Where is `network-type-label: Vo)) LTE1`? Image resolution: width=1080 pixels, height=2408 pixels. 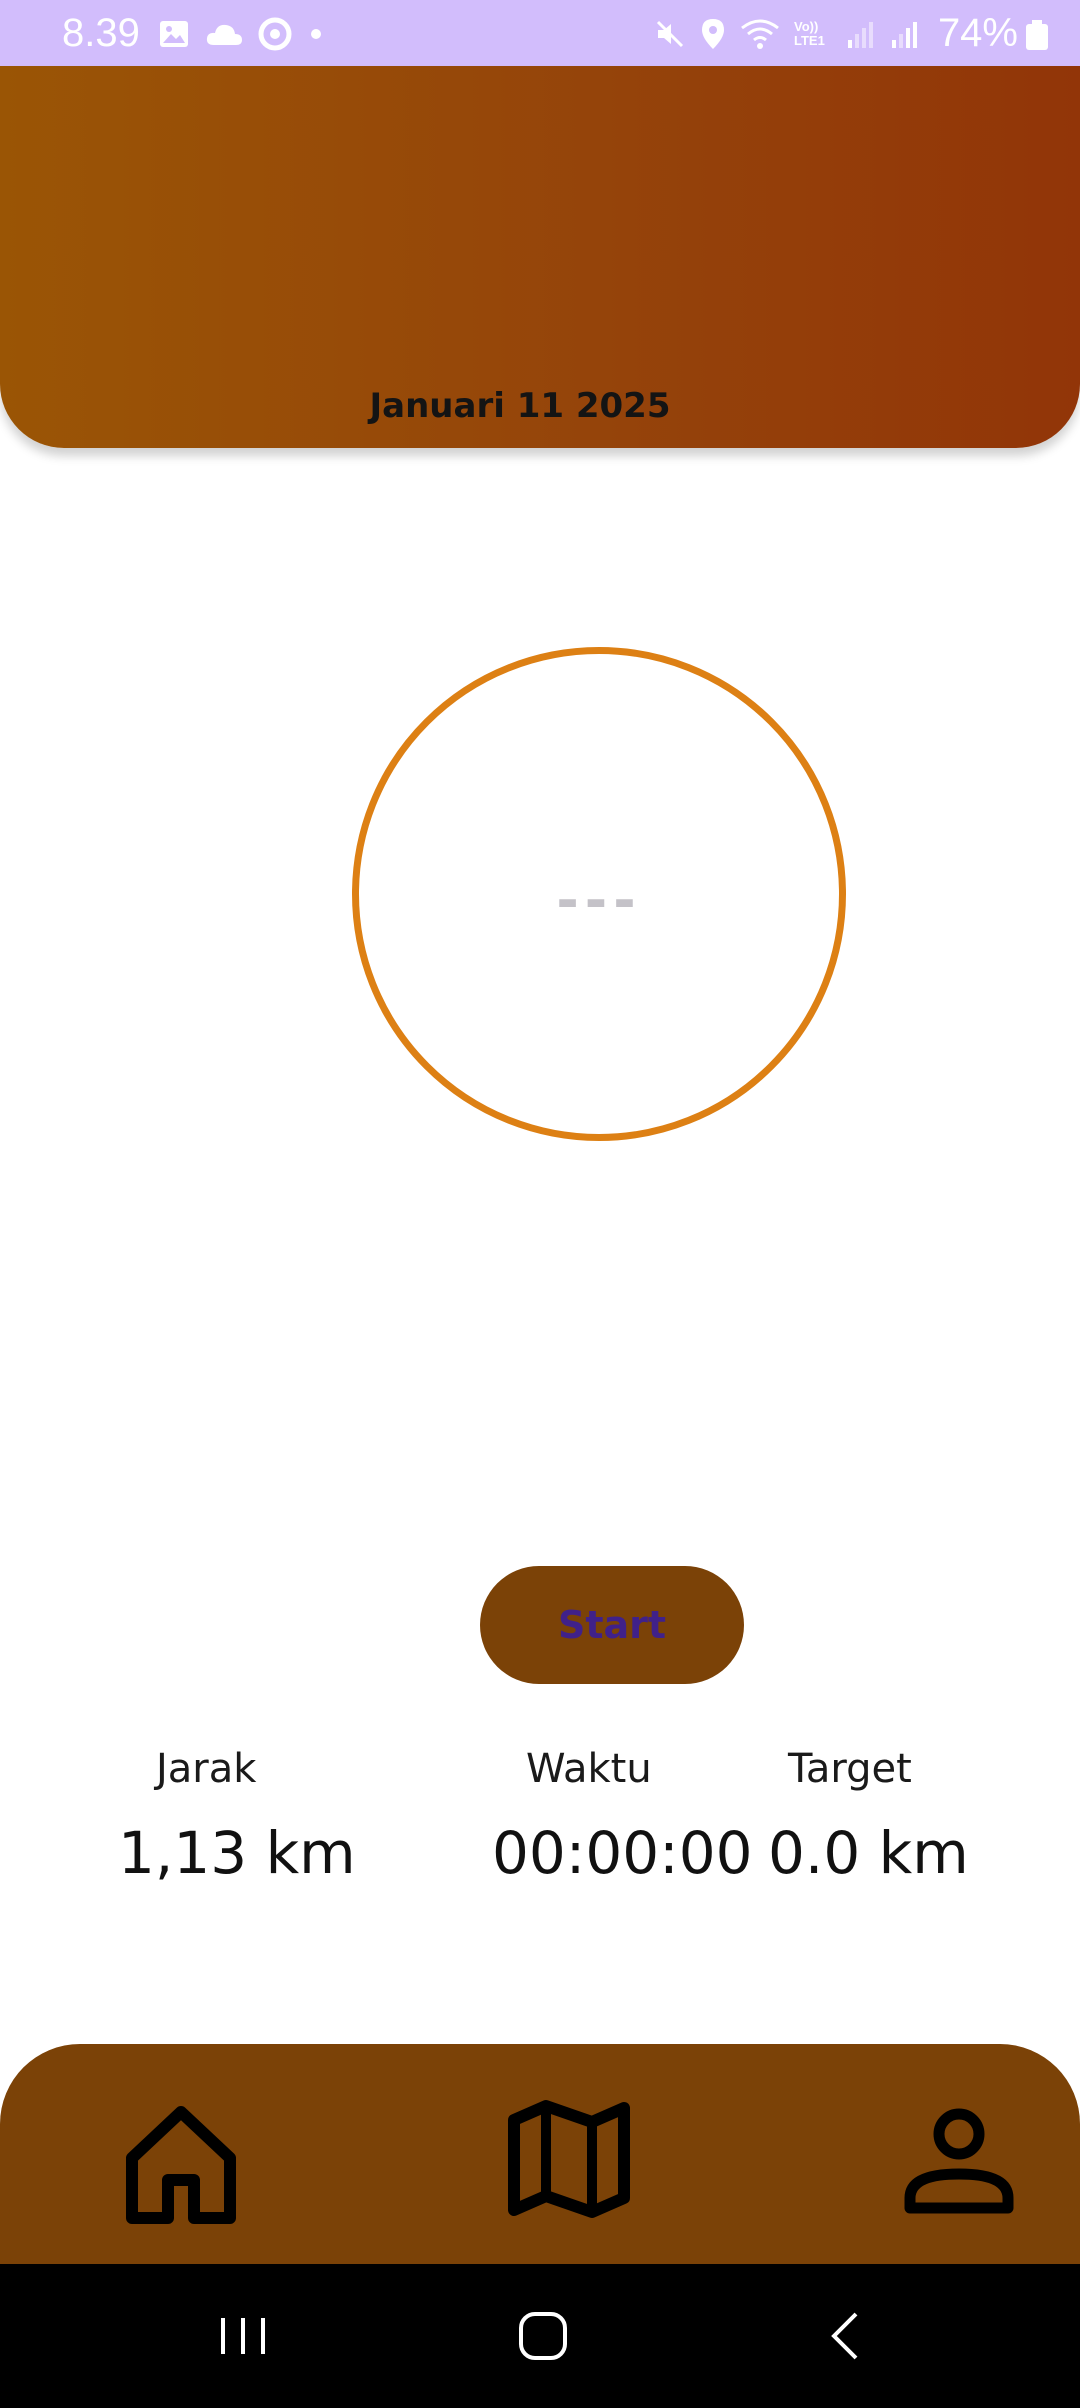 network-type-label: Vo)) LTE1 is located at coordinates (809, 33).